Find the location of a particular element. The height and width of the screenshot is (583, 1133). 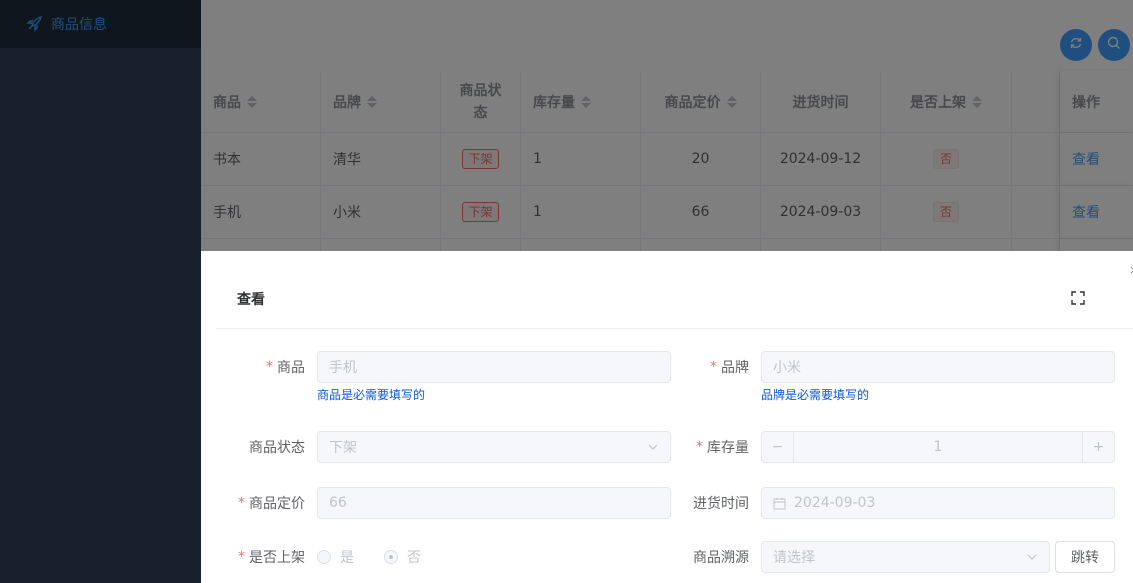

field-label-text: 是否上架 is located at coordinates (277, 558).